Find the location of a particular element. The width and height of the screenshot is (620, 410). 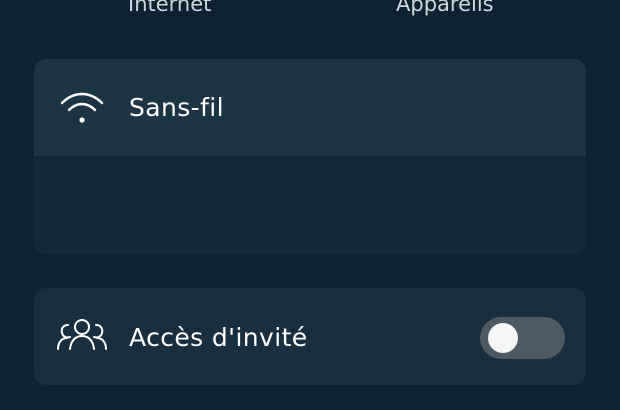

guest-access-toggle is located at coordinates (522, 338).